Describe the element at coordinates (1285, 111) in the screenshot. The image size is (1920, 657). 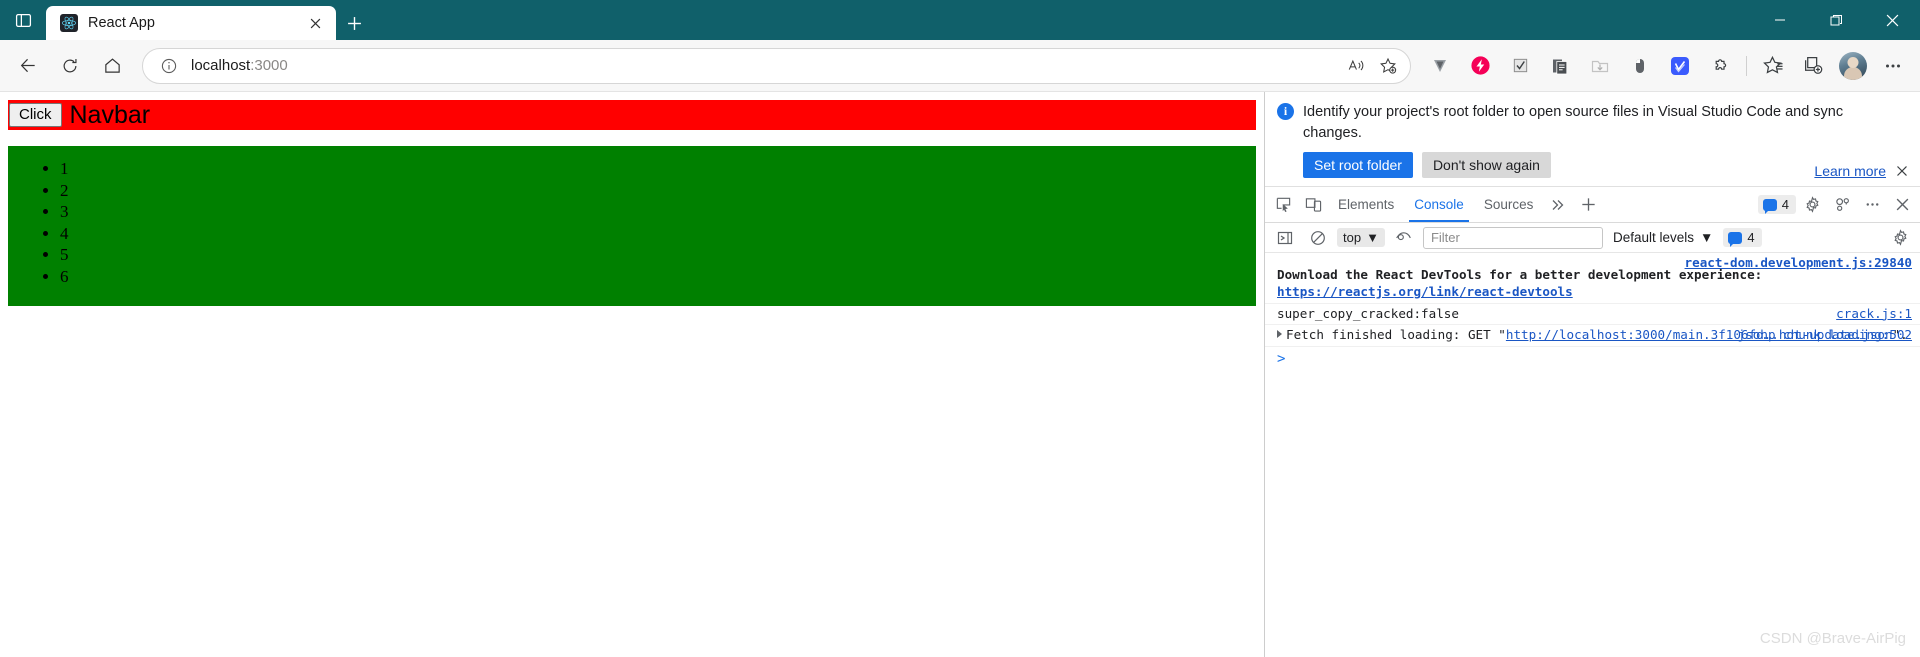
I see `info-icon: i` at that location.